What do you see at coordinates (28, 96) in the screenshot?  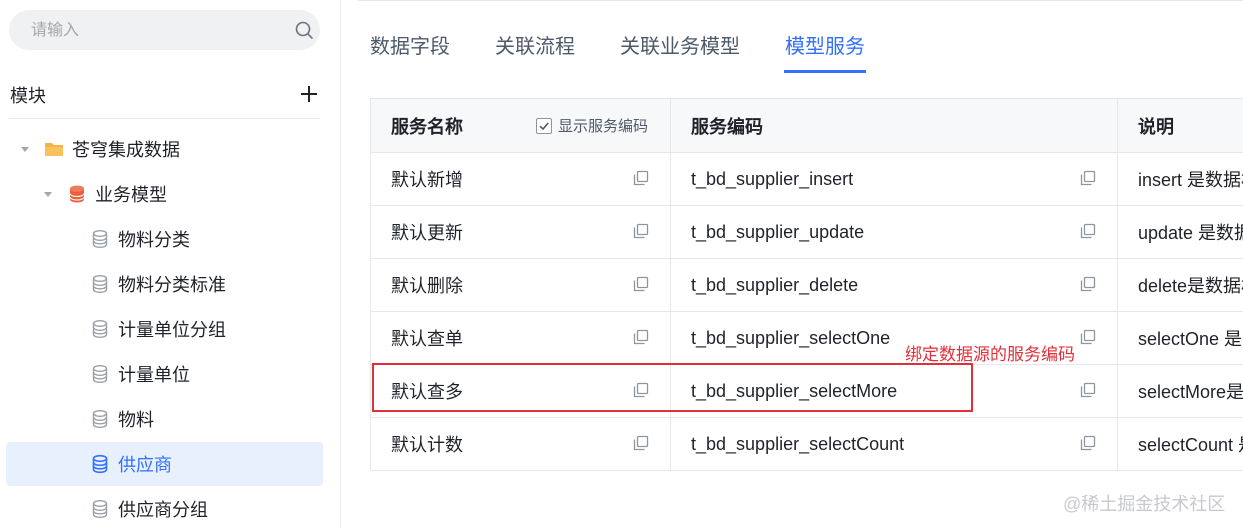 I see `module-title: 模块` at bounding box center [28, 96].